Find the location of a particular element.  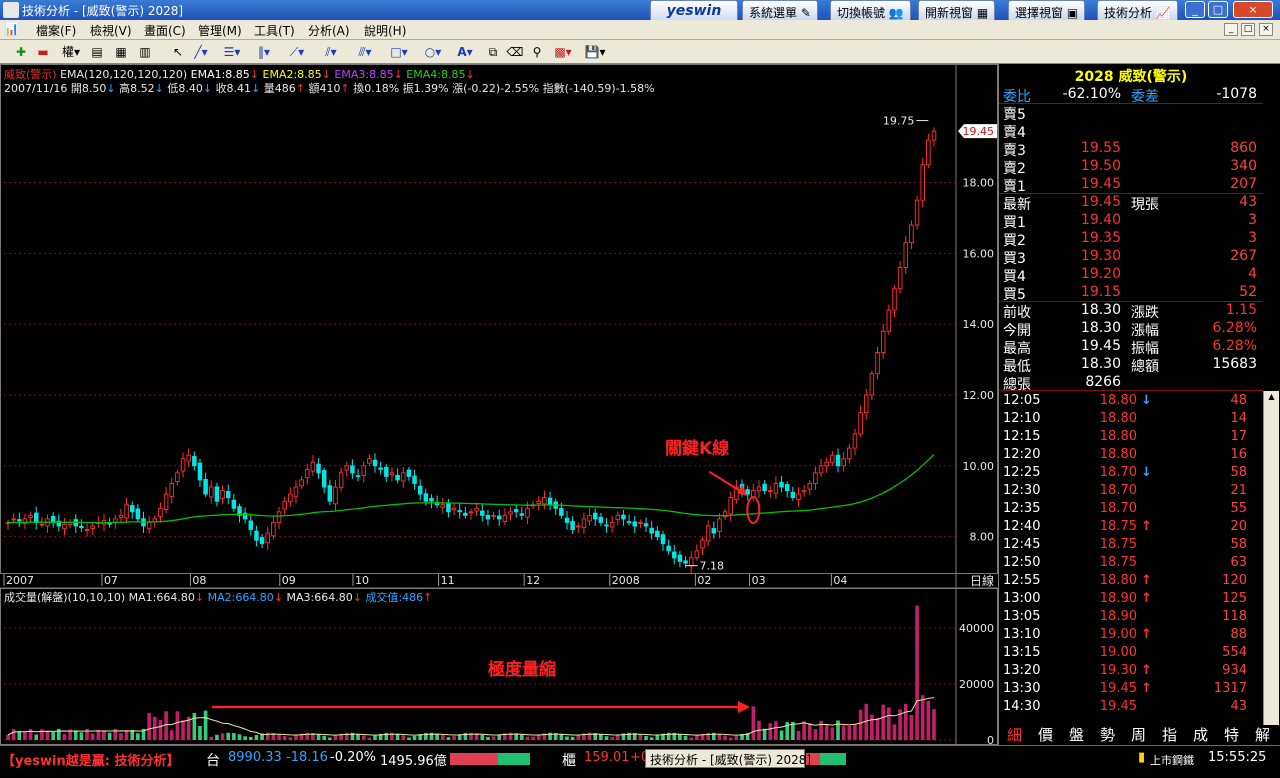

tick-row: 12:40 18.75 ↑ 20 is located at coordinates (1130, 528).